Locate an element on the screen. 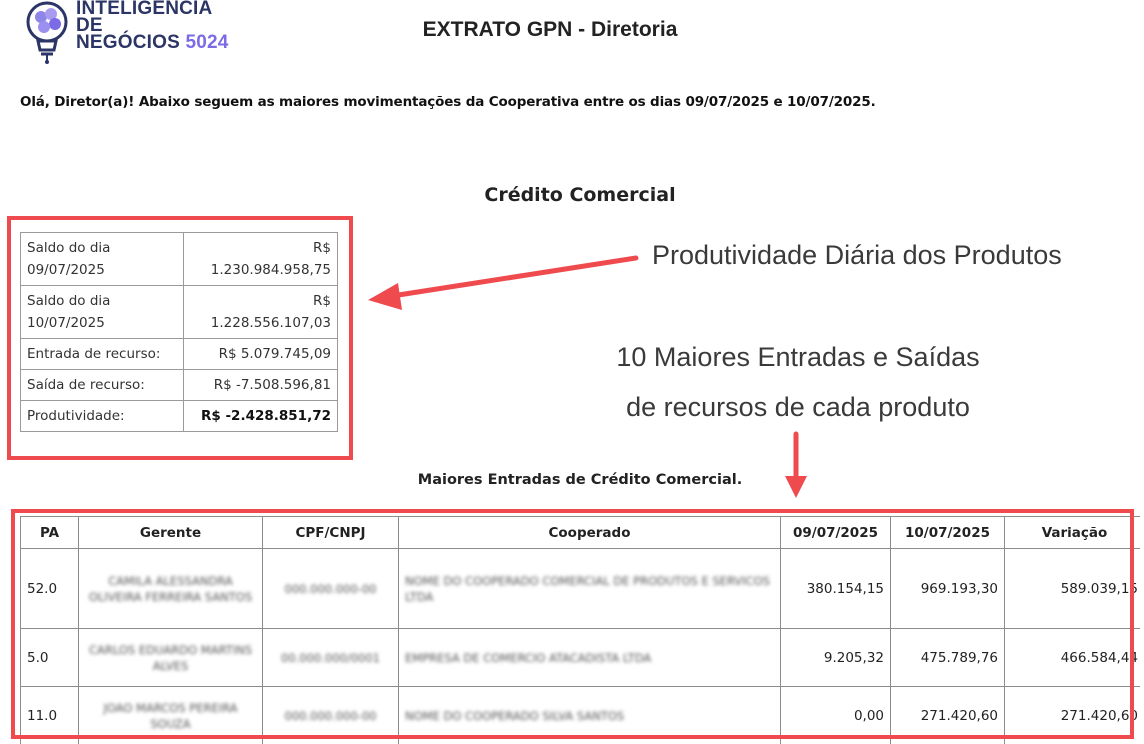 This screenshot has height=744, width=1144. cell-pa: 11.0 is located at coordinates (49, 715).